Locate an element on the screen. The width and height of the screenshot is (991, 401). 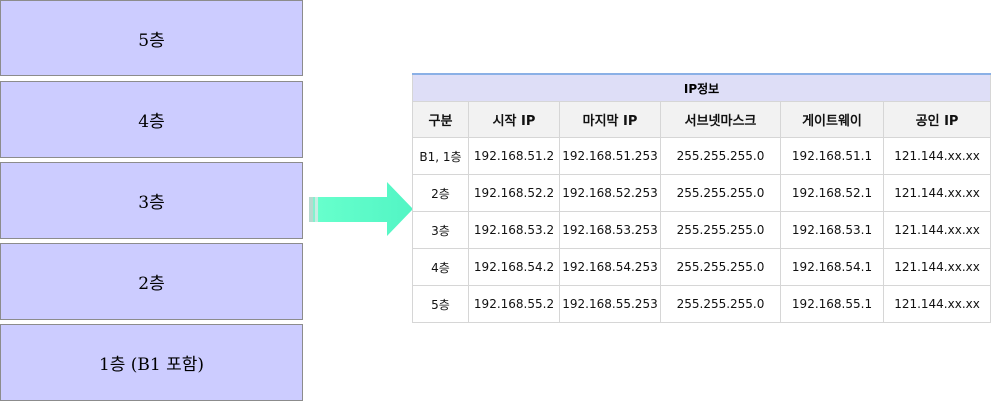
floor-label: 1층 (B1 포함) is located at coordinates (151, 365).